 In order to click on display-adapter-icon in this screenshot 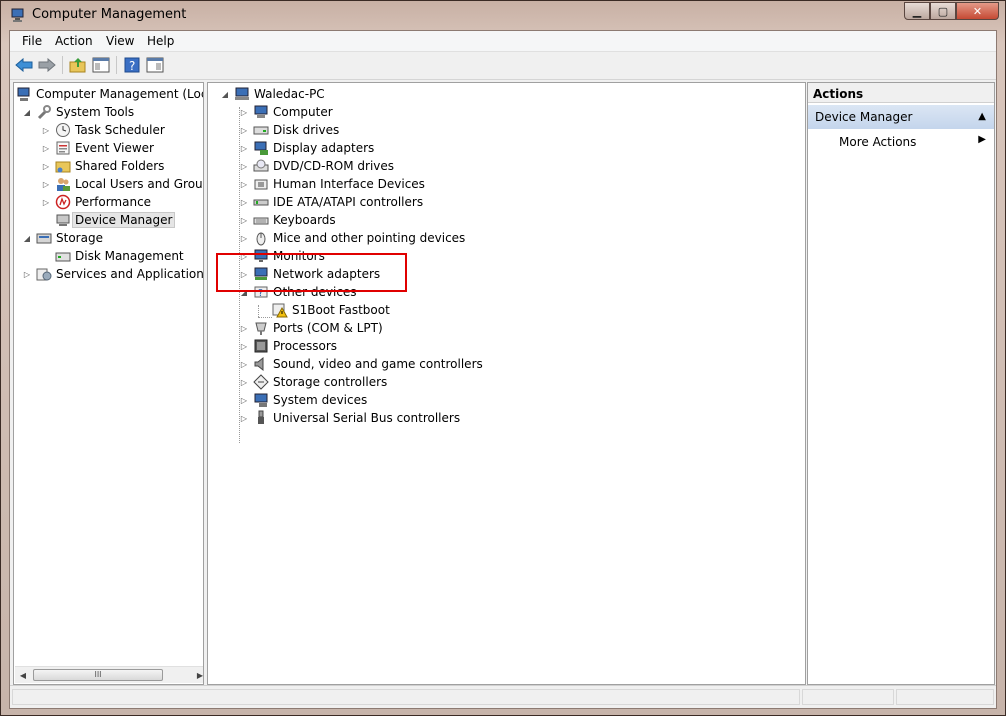, I will do `click(261, 148)`.